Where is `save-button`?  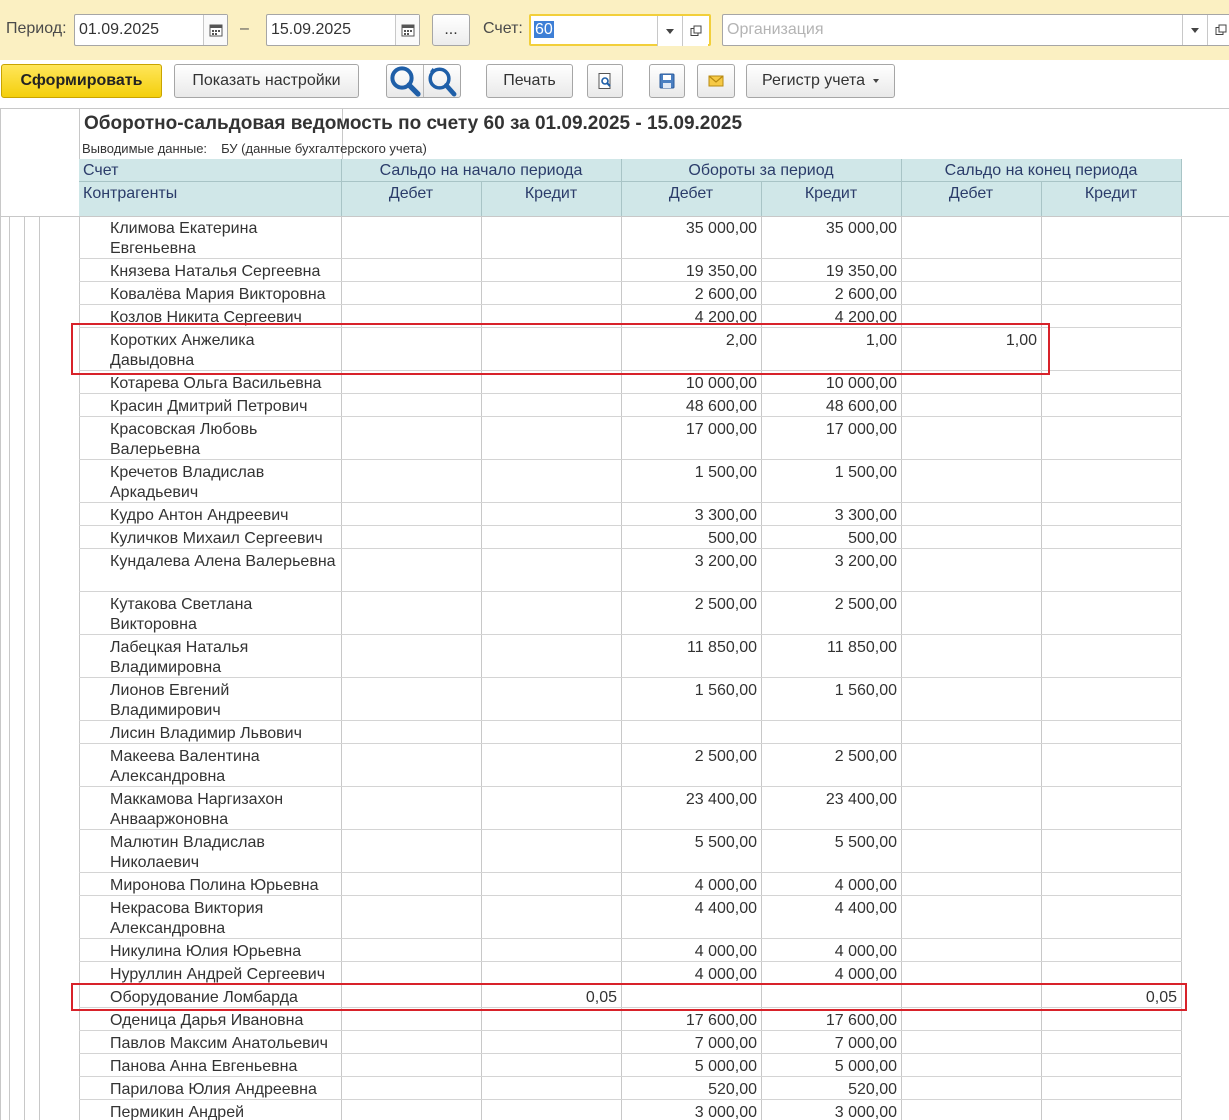 save-button is located at coordinates (667, 81).